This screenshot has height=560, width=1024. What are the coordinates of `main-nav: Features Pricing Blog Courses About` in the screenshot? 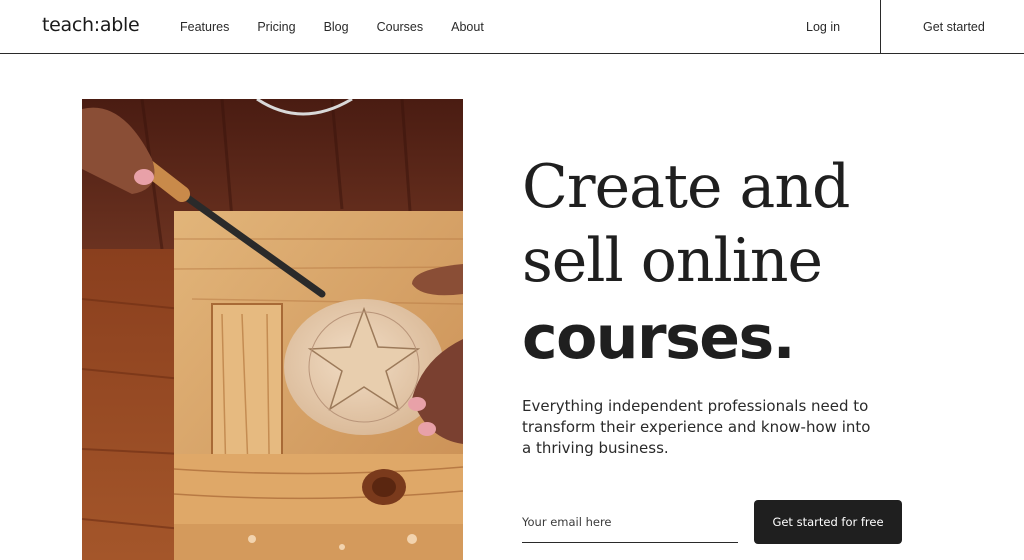 It's located at (332, 27).